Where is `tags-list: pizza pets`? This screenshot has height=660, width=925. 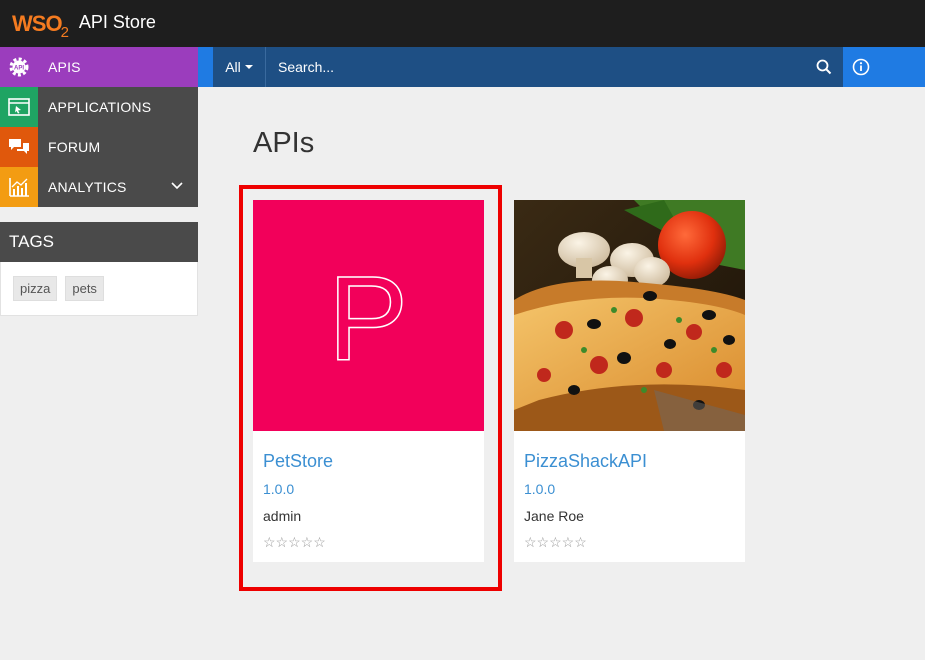 tags-list: pizza pets is located at coordinates (99, 289).